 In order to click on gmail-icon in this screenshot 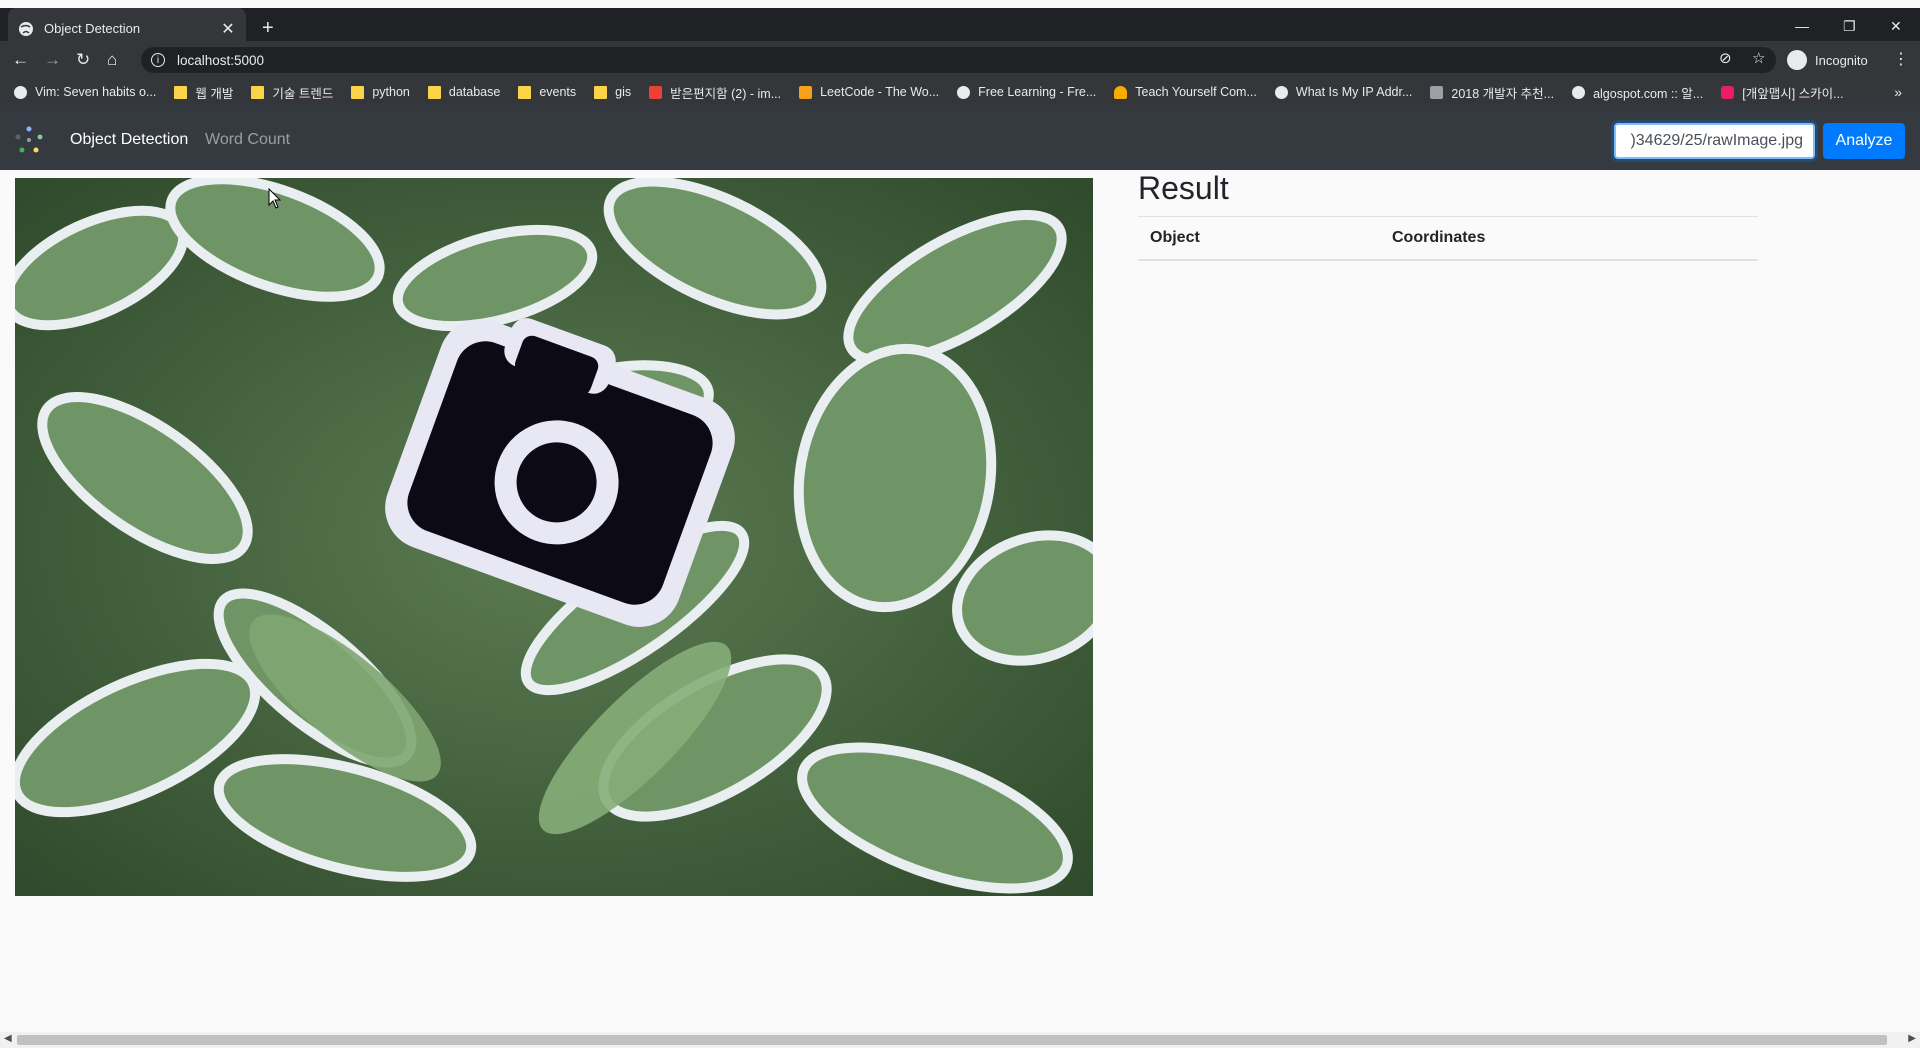, I will do `click(656, 92)`.